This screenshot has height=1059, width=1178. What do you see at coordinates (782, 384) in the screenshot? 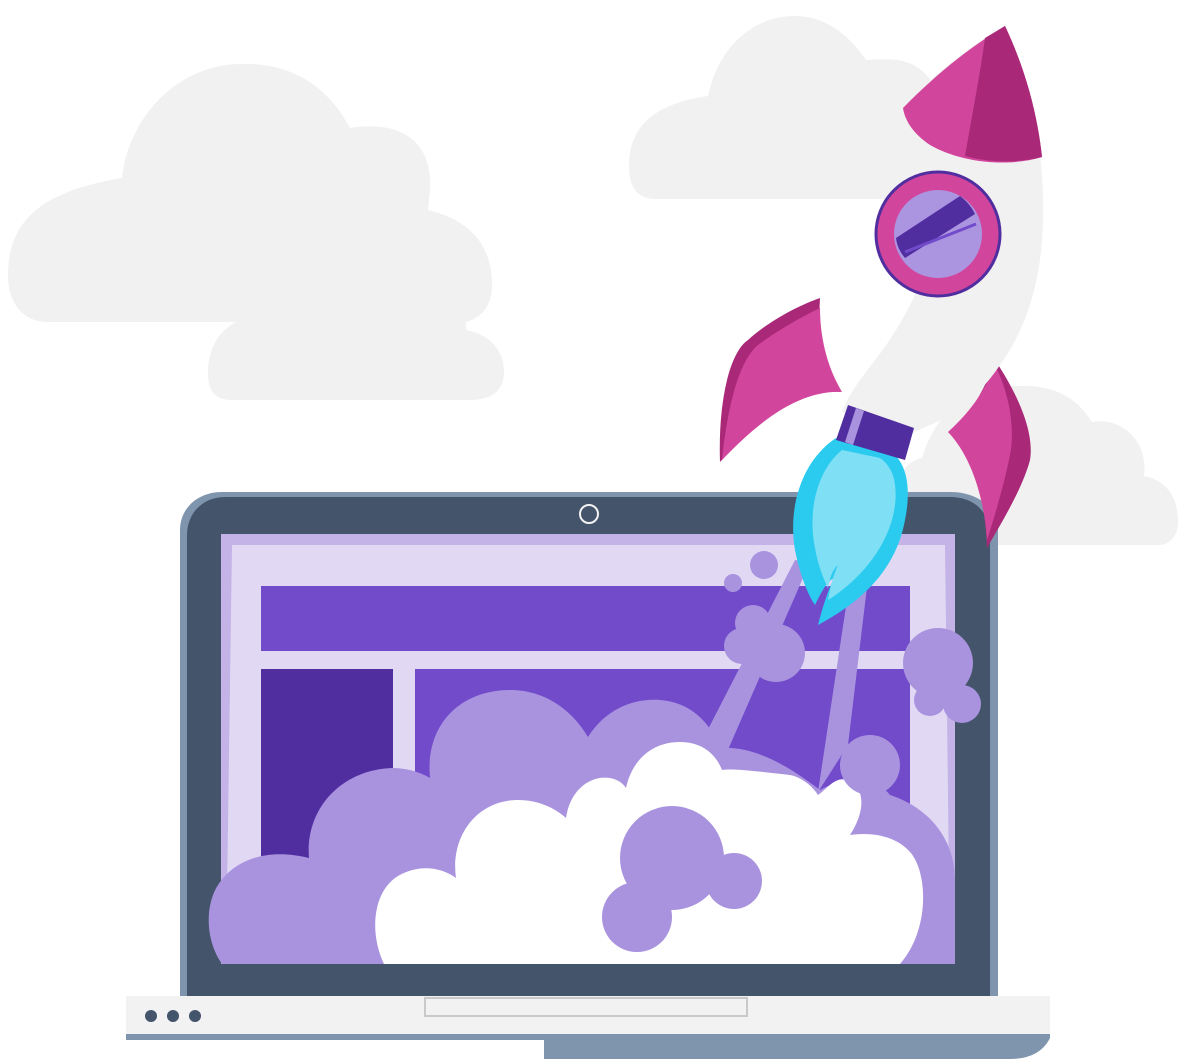
I see `rocket-fin-left-highlight` at bounding box center [782, 384].